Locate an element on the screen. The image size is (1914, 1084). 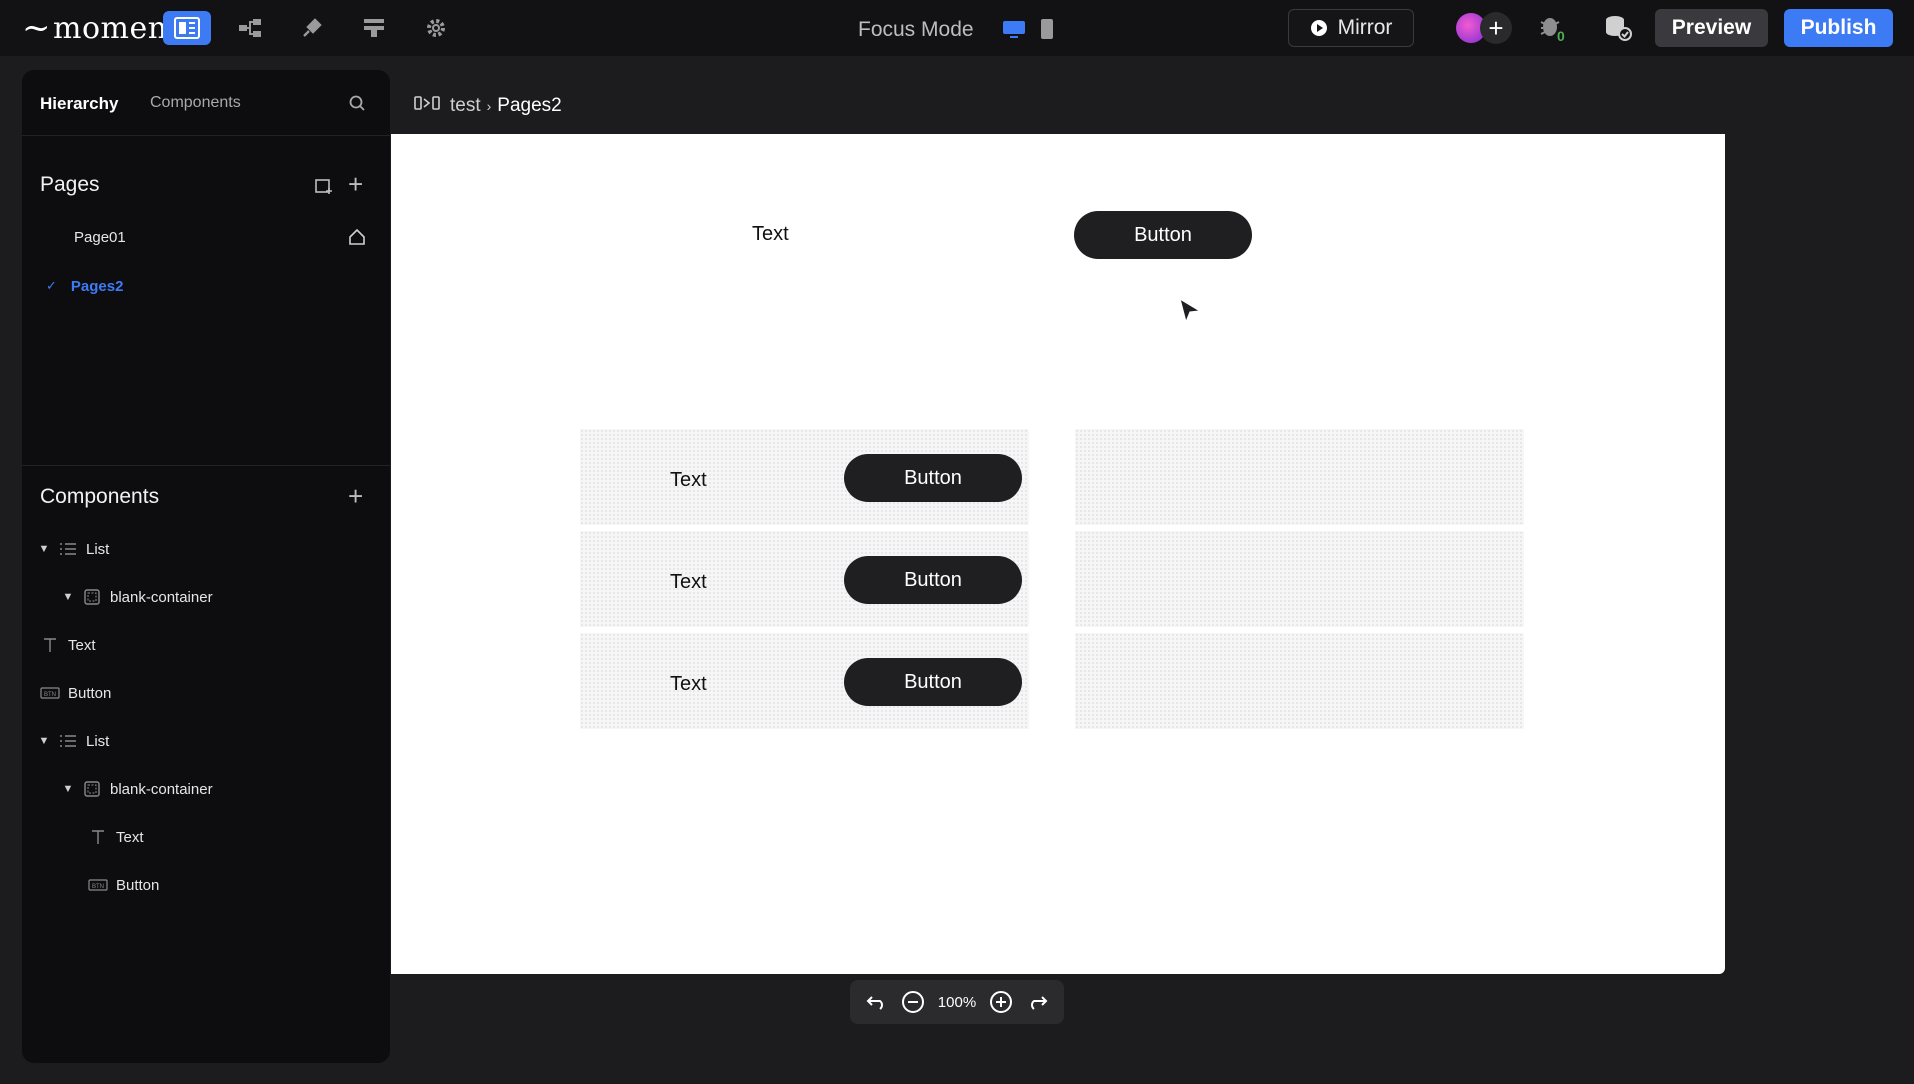
data-model-icon is located at coordinates (374, 28).